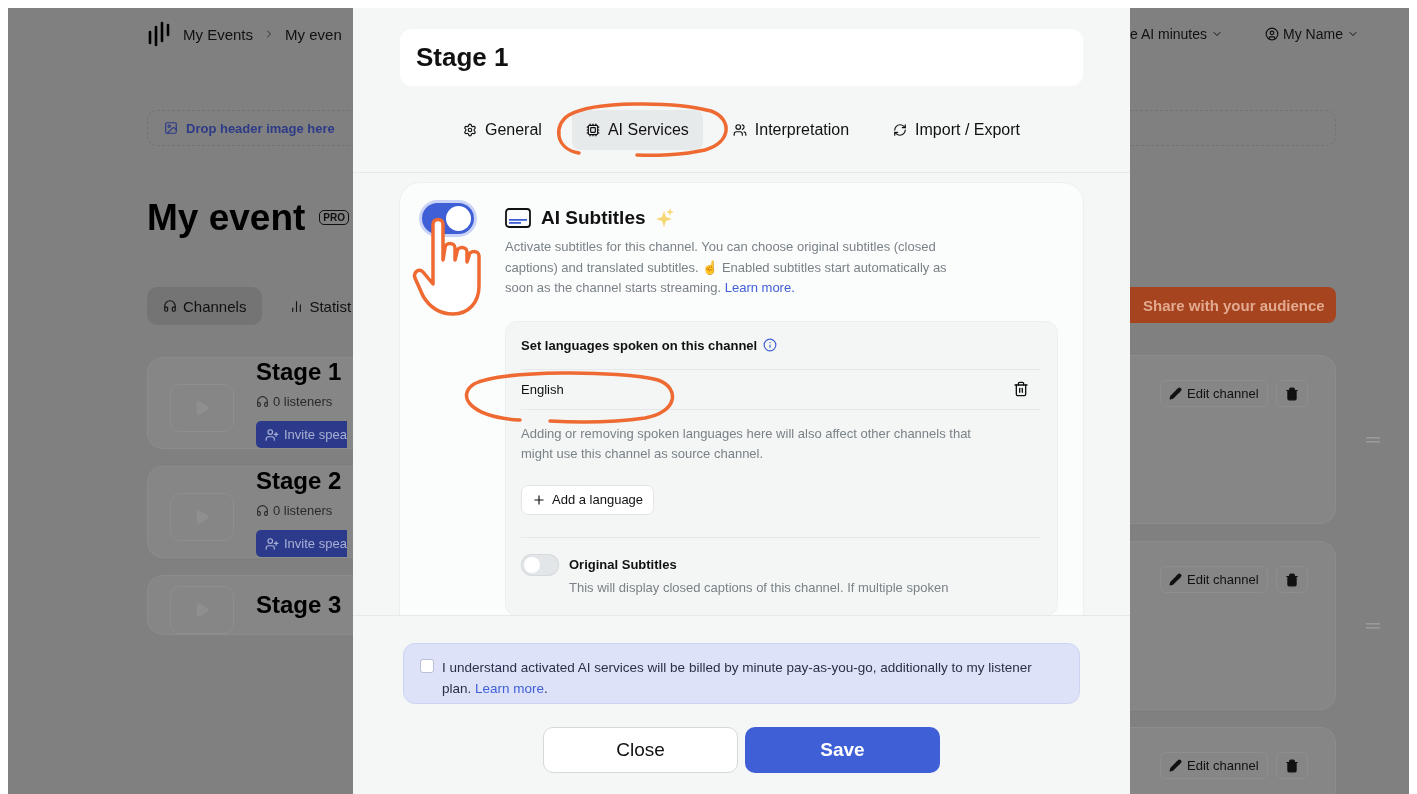  What do you see at coordinates (313, 34) in the screenshot?
I see `breadcrumb-link: My even` at bounding box center [313, 34].